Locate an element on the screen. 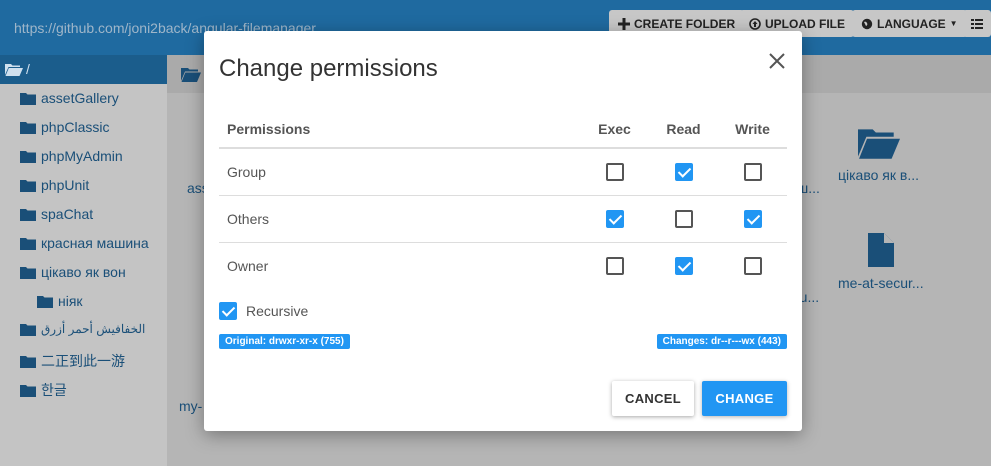 Image resolution: width=991 pixels, height=466 pixels. list-view-button is located at coordinates (977, 23).